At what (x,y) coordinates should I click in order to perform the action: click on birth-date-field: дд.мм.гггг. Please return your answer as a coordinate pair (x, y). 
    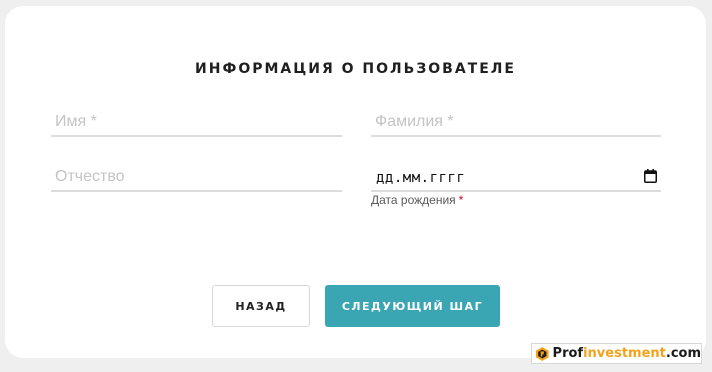
    Looking at the image, I should click on (516, 178).